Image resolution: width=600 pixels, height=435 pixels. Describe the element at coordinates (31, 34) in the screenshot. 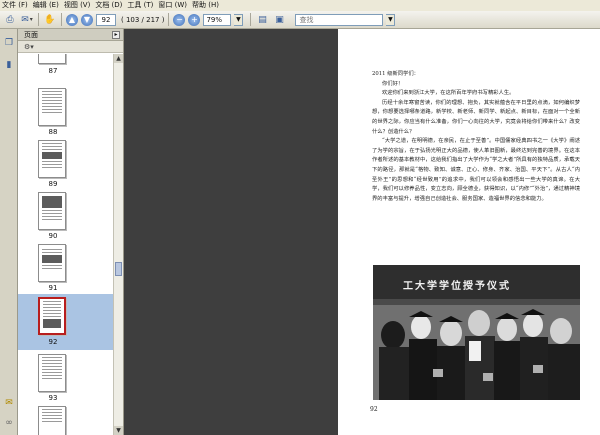

I see `panel-title: 页面` at that location.